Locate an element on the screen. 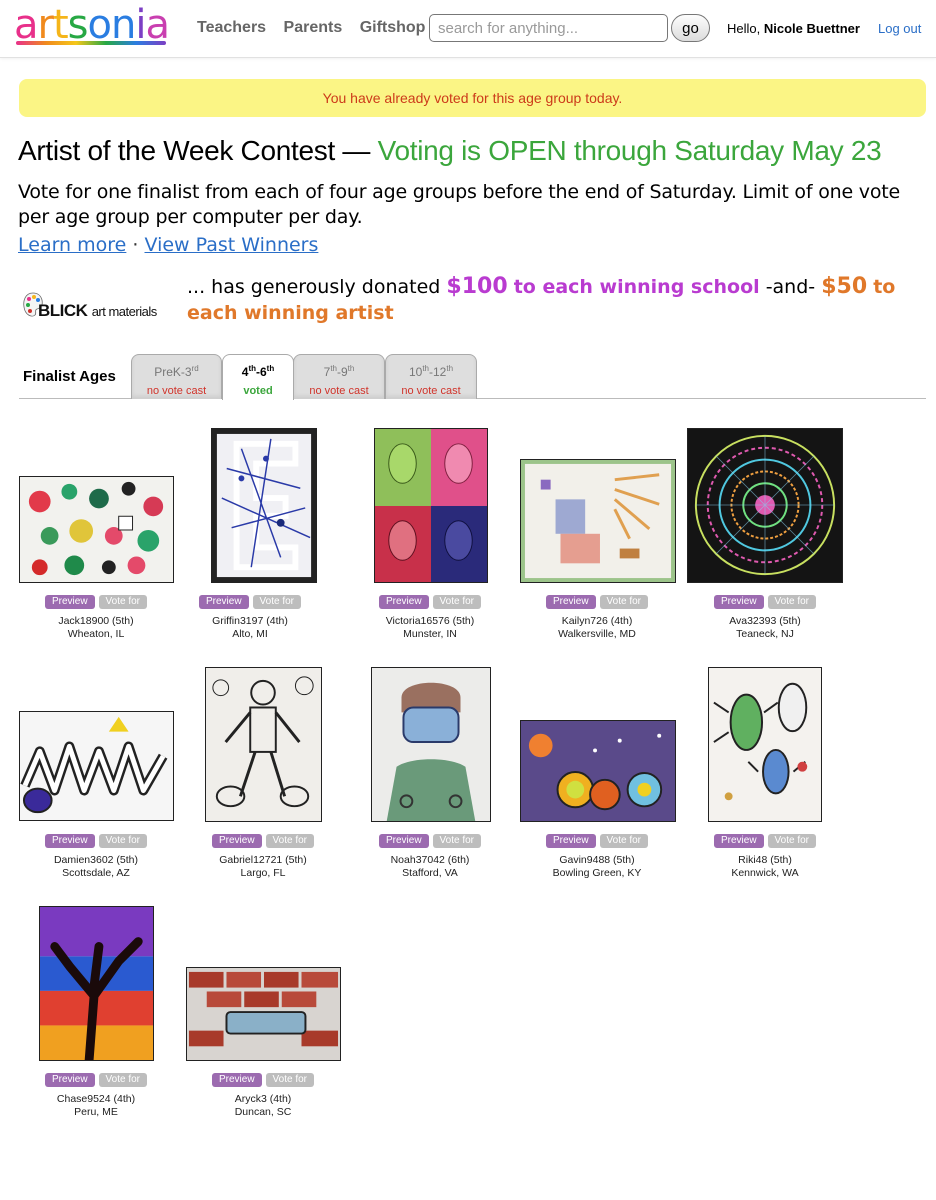 This screenshot has height=1200, width=936. search-input is located at coordinates (548, 28).